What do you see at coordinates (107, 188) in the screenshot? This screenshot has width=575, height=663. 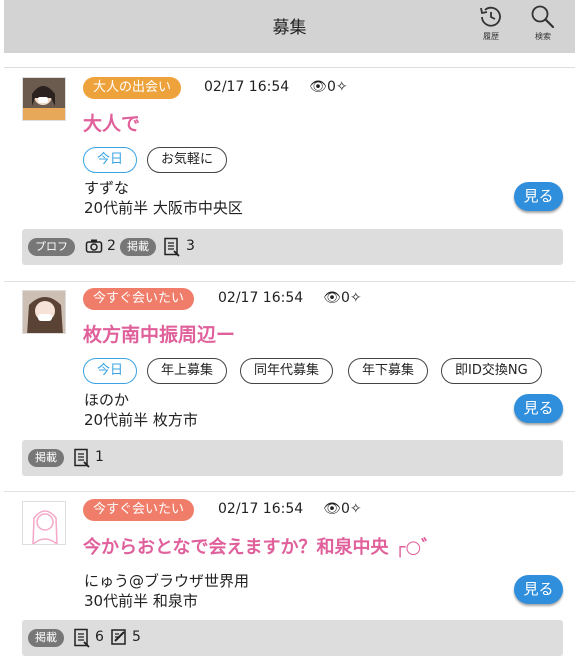 I see `user-name: すずな` at bounding box center [107, 188].